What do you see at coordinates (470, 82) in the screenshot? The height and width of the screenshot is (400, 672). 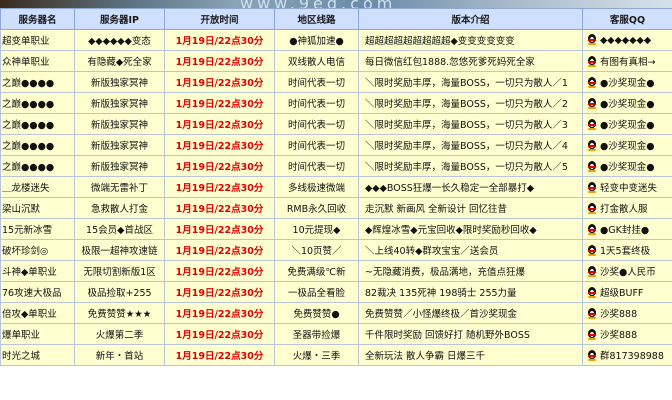 I see `version-intro-cell: ＼限时奖励丰厚，海量BOSS，一切只为散人／1` at bounding box center [470, 82].